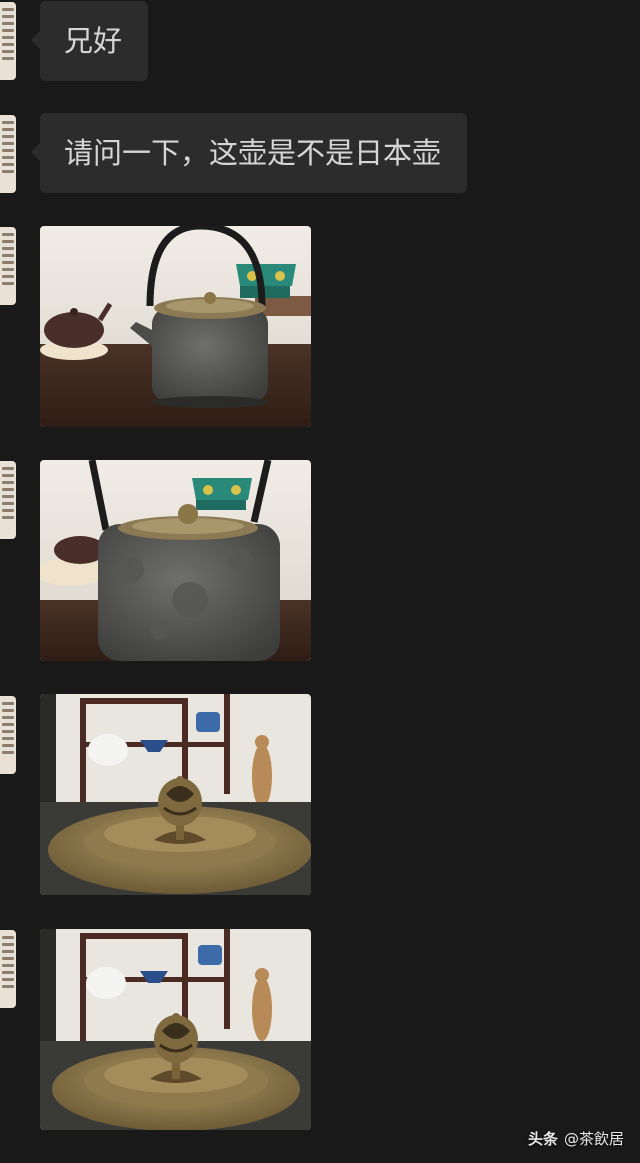 This screenshot has height=1163, width=640. Describe the element at coordinates (175, 1029) in the screenshot. I see `photo-teapot-lid-knob-closeup` at that location.